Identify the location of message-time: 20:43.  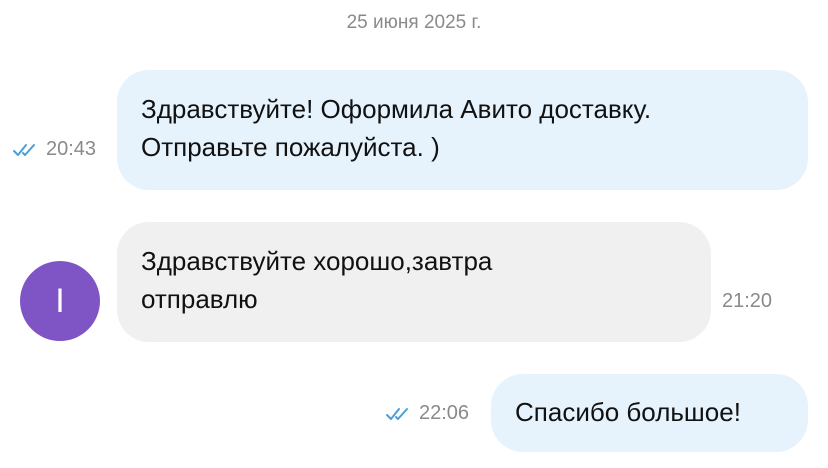
(71, 149).